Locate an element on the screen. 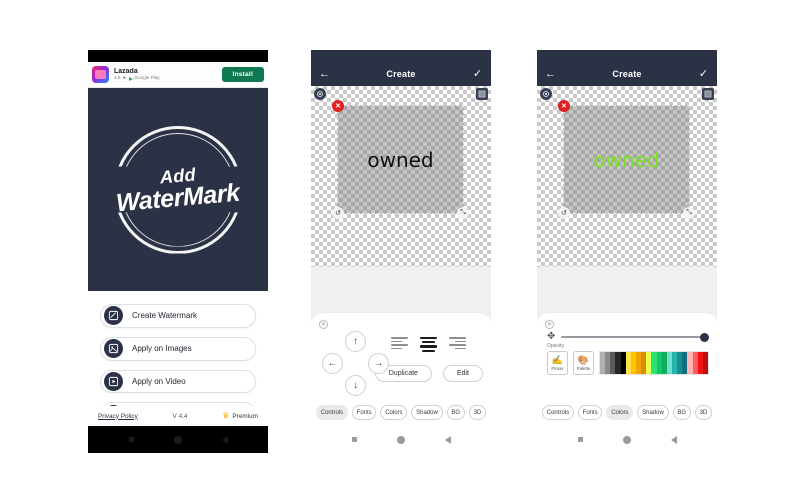  watermark-text: owned is located at coordinates (400, 159).